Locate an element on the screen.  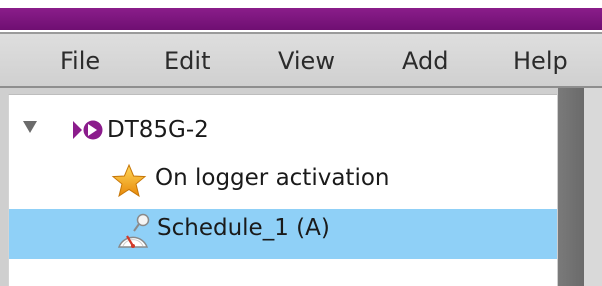
expand-arrow-icon is located at coordinates (30, 127).